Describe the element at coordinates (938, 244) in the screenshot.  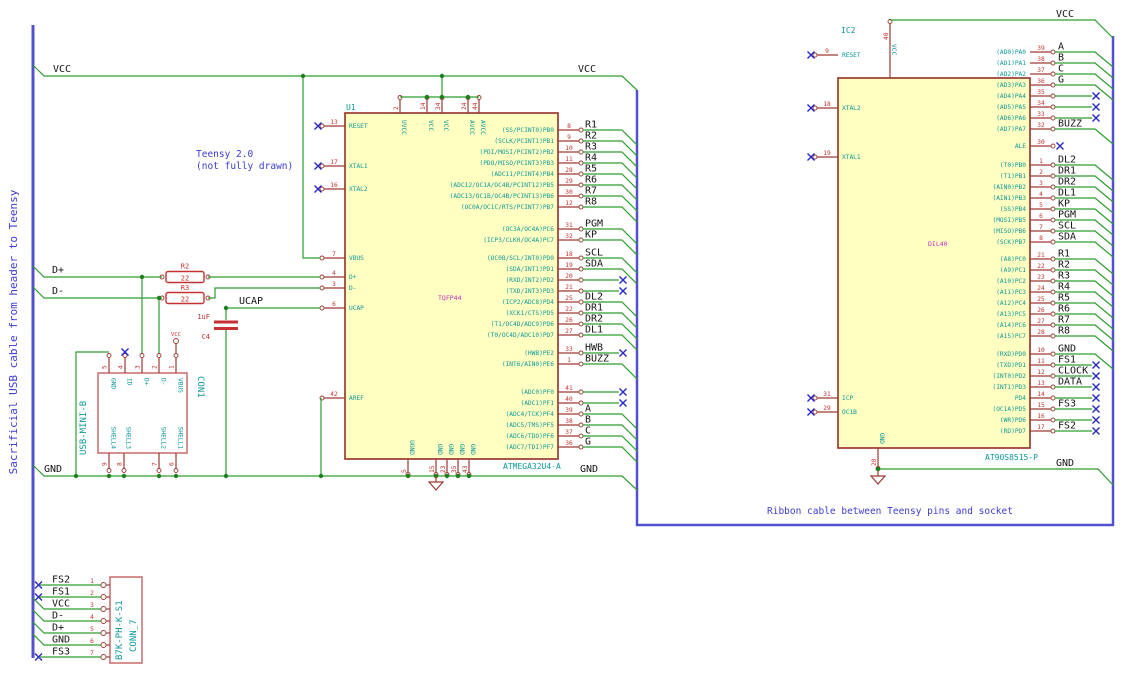
I see `ic2-footprint: DIL40` at that location.